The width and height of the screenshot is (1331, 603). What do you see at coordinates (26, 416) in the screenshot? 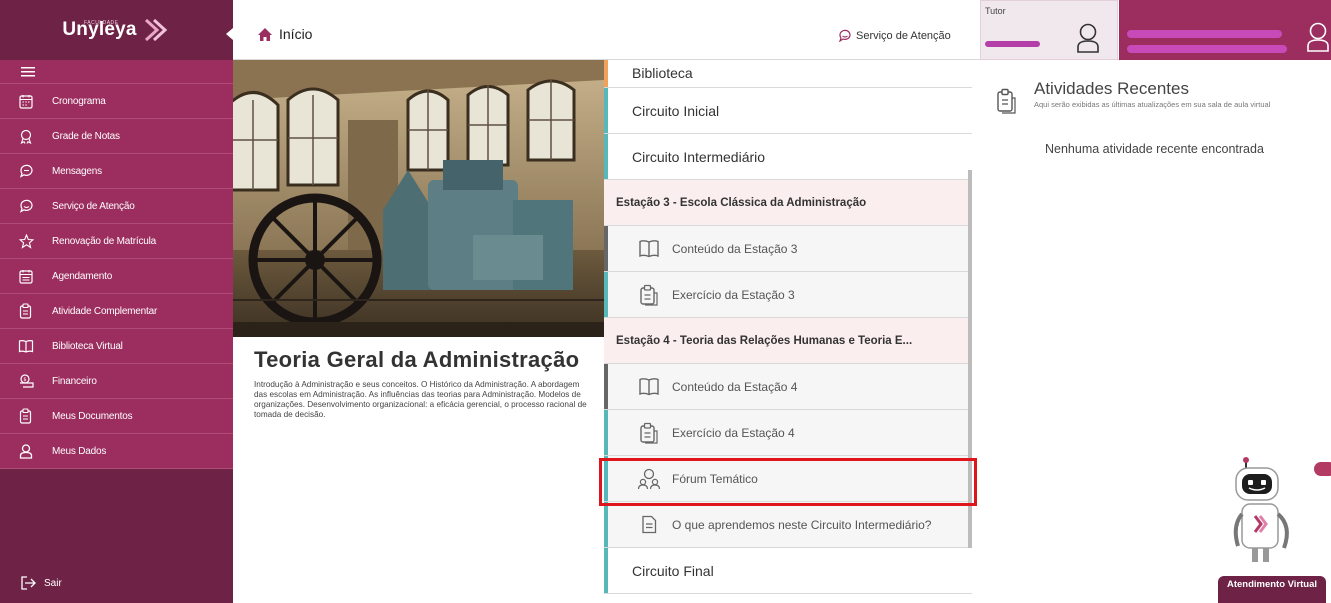
I see `document-icon` at bounding box center [26, 416].